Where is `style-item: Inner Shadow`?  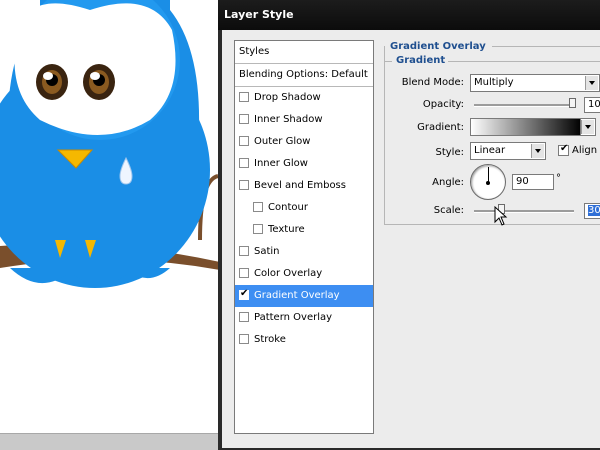
style-item: Inner Shadow is located at coordinates (304, 120).